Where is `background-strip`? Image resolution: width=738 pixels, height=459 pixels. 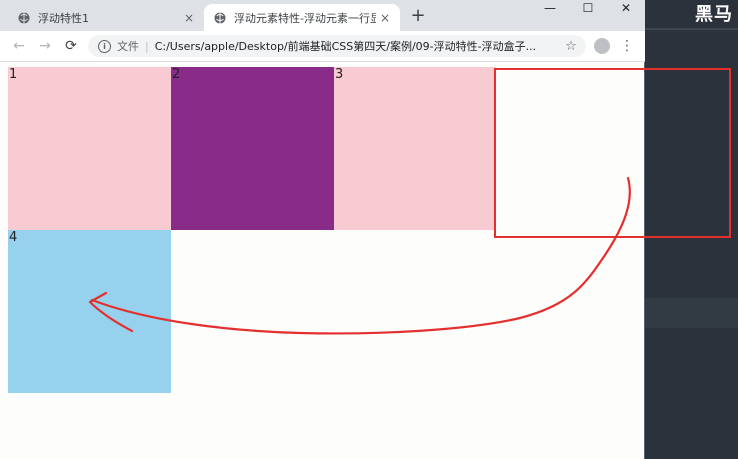 background-strip is located at coordinates (691, 313).